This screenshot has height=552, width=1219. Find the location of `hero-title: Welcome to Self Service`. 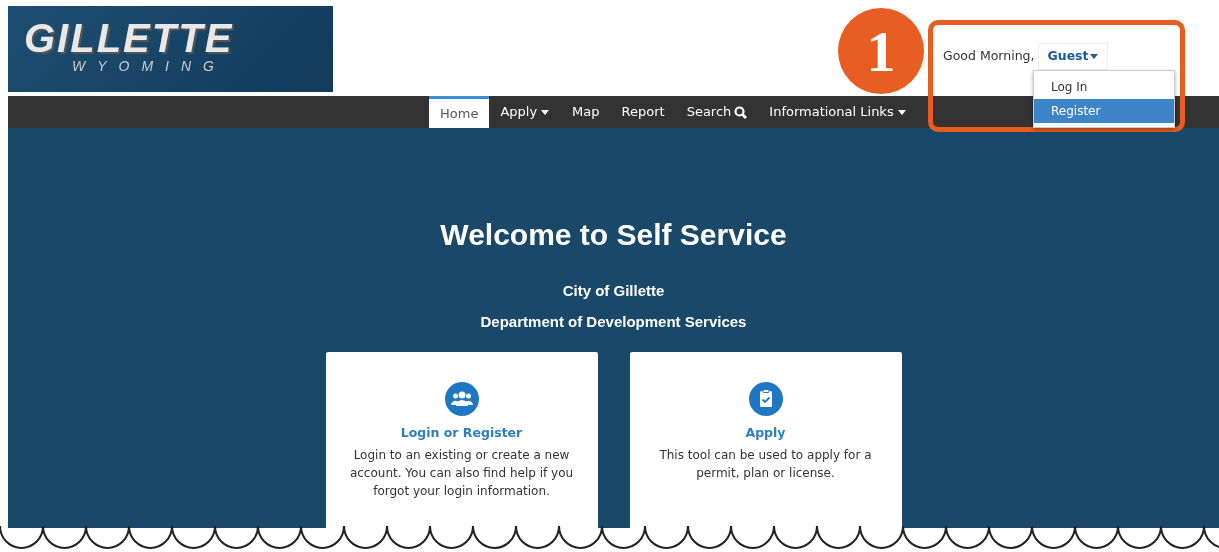

hero-title: Welcome to Self Service is located at coordinates (613, 235).